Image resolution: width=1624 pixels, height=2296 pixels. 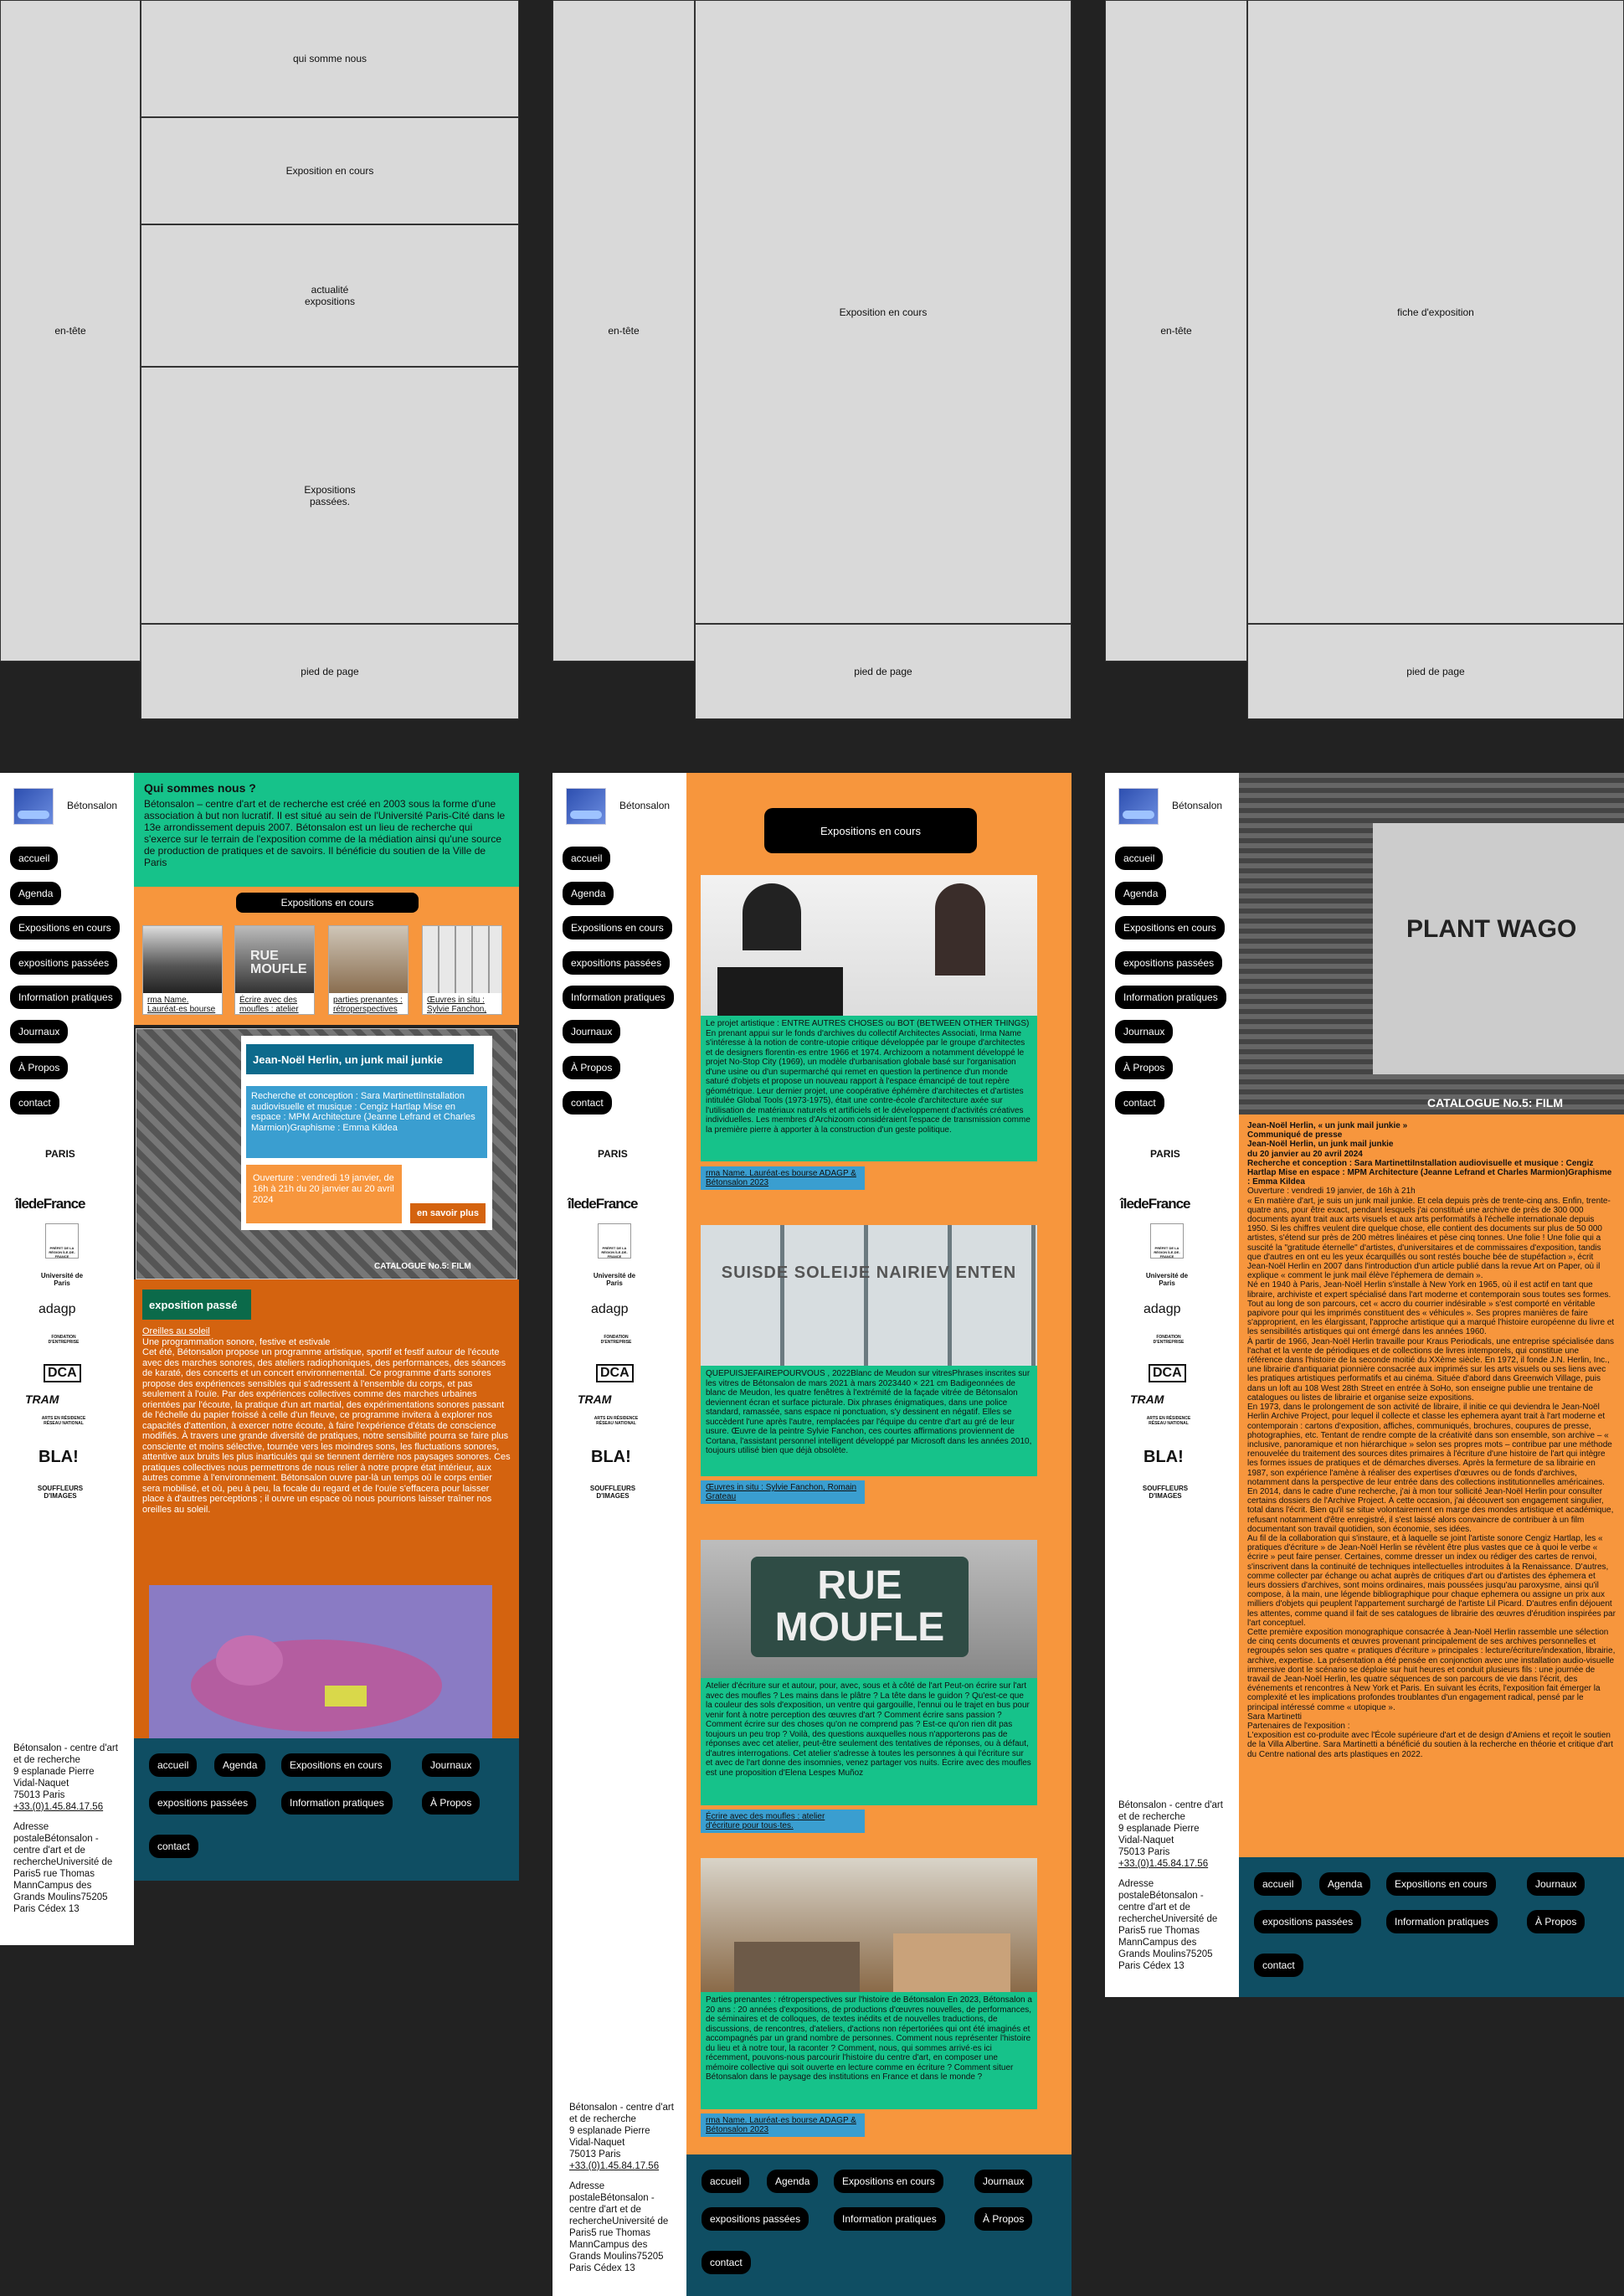 What do you see at coordinates (360, 1059) in the screenshot?
I see `feature-title: Jean-Noël Herlin, un junk mail junkie` at bounding box center [360, 1059].